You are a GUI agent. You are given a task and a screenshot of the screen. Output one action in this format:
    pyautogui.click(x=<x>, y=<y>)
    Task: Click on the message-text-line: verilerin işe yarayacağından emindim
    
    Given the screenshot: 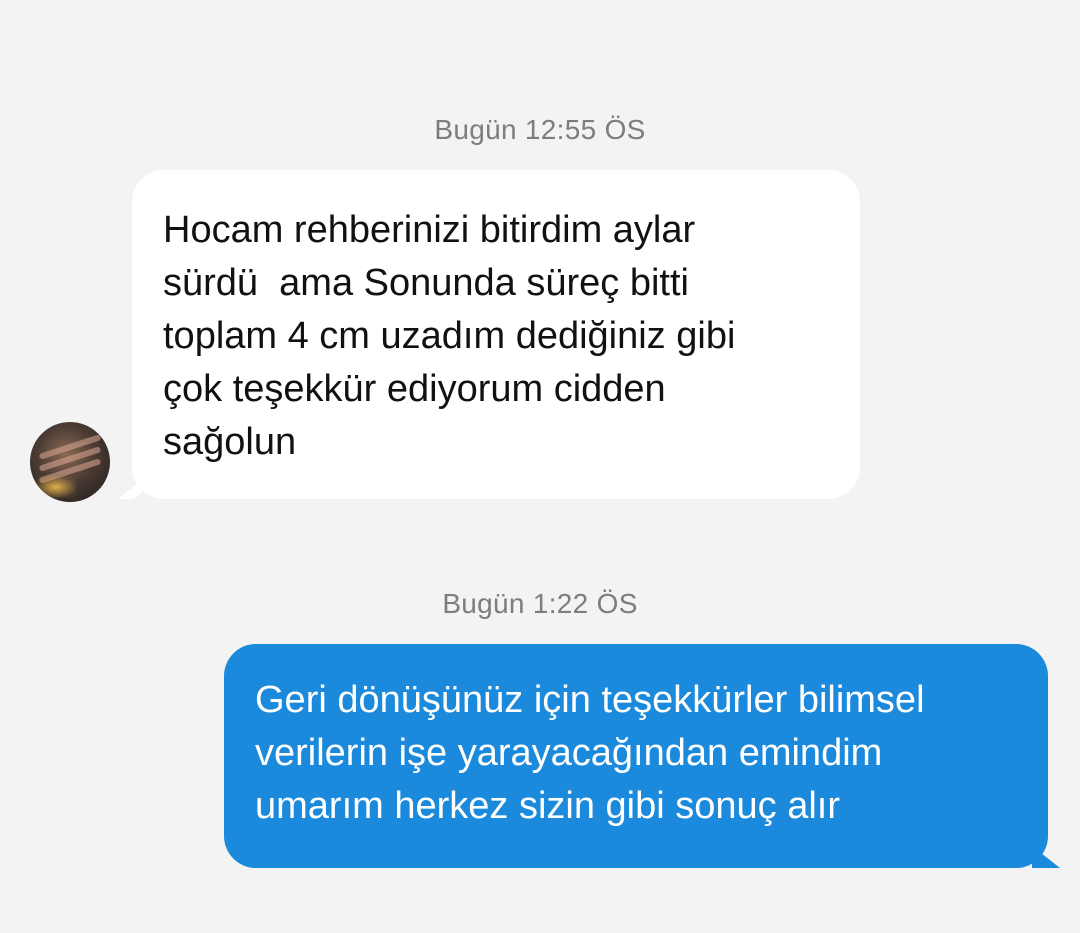 What is the action you would take?
    pyautogui.click(x=569, y=753)
    